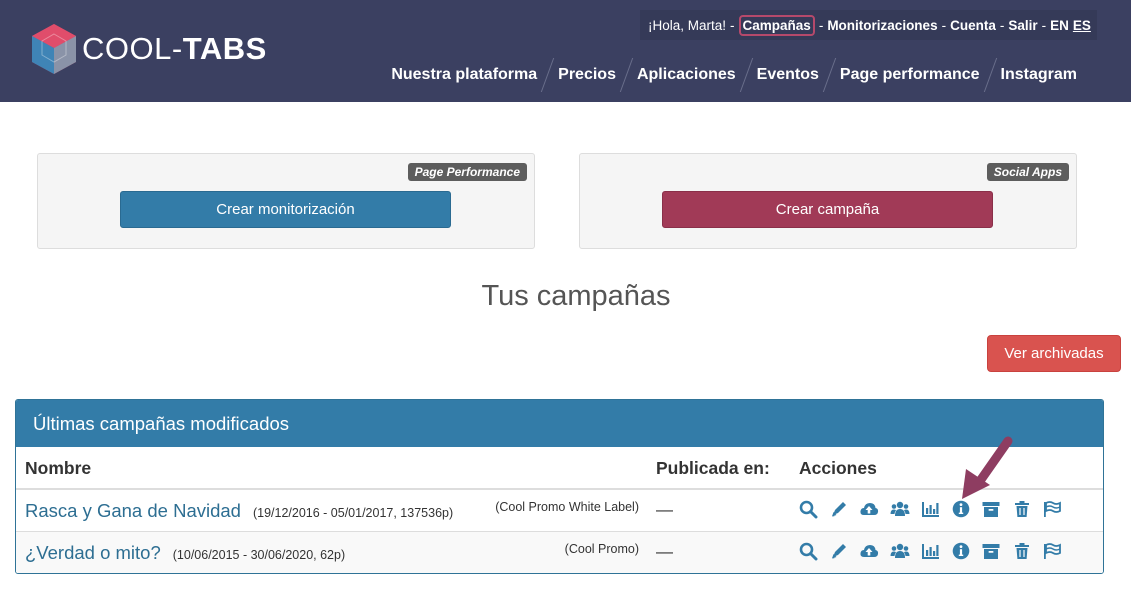 This screenshot has width=1131, height=590. What do you see at coordinates (559, 423) in the screenshot?
I see `recent-campaigns-heading: Últimas campañas modificados` at bounding box center [559, 423].